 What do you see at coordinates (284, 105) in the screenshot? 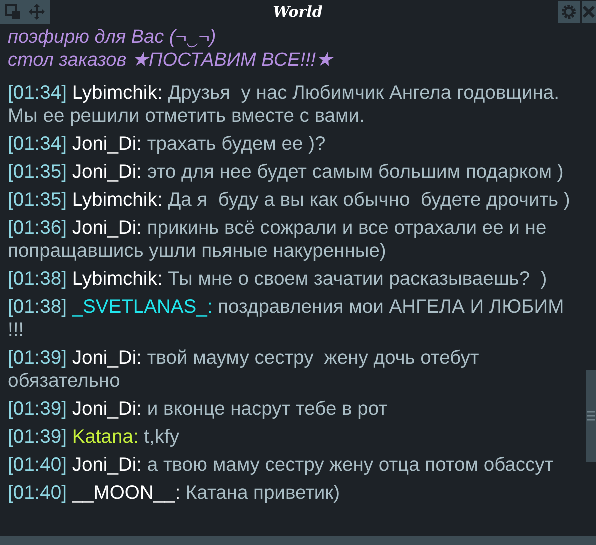
I see `chat-message: [01:34] Lybimchik: Друзья у нас Любимчик Ангела годовщина. Мы ее решили отметить вместе с вами.` at bounding box center [284, 105].